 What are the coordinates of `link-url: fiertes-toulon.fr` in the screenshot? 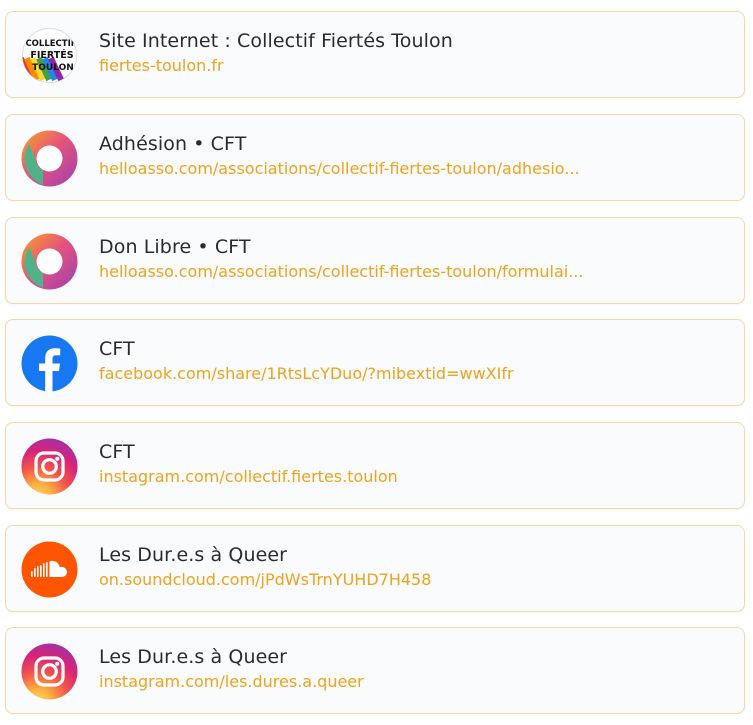 It's located at (414, 66).